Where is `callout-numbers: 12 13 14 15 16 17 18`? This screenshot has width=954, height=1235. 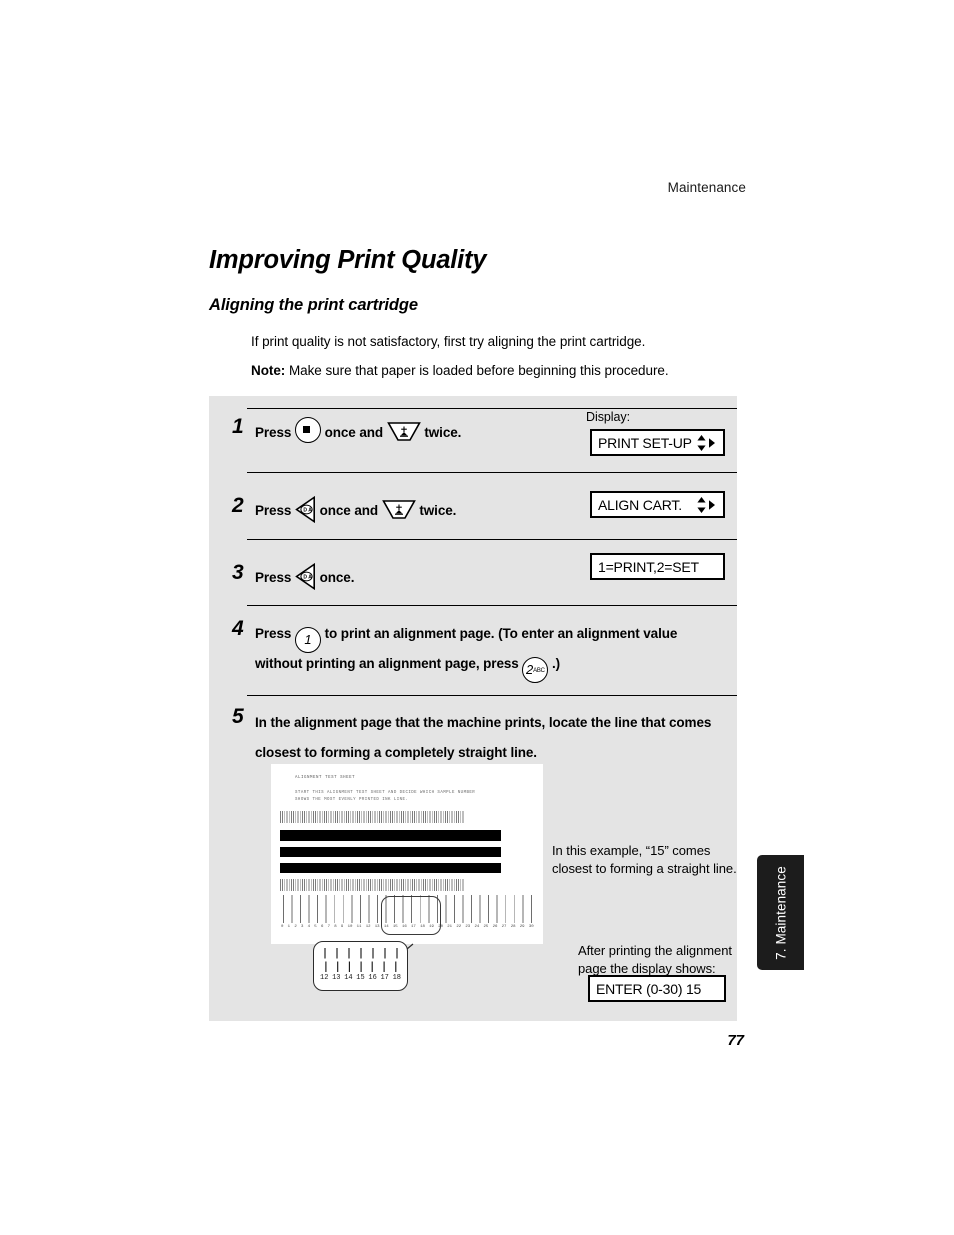
callout-numbers: 12 13 14 15 16 17 18 is located at coordinates (360, 978).